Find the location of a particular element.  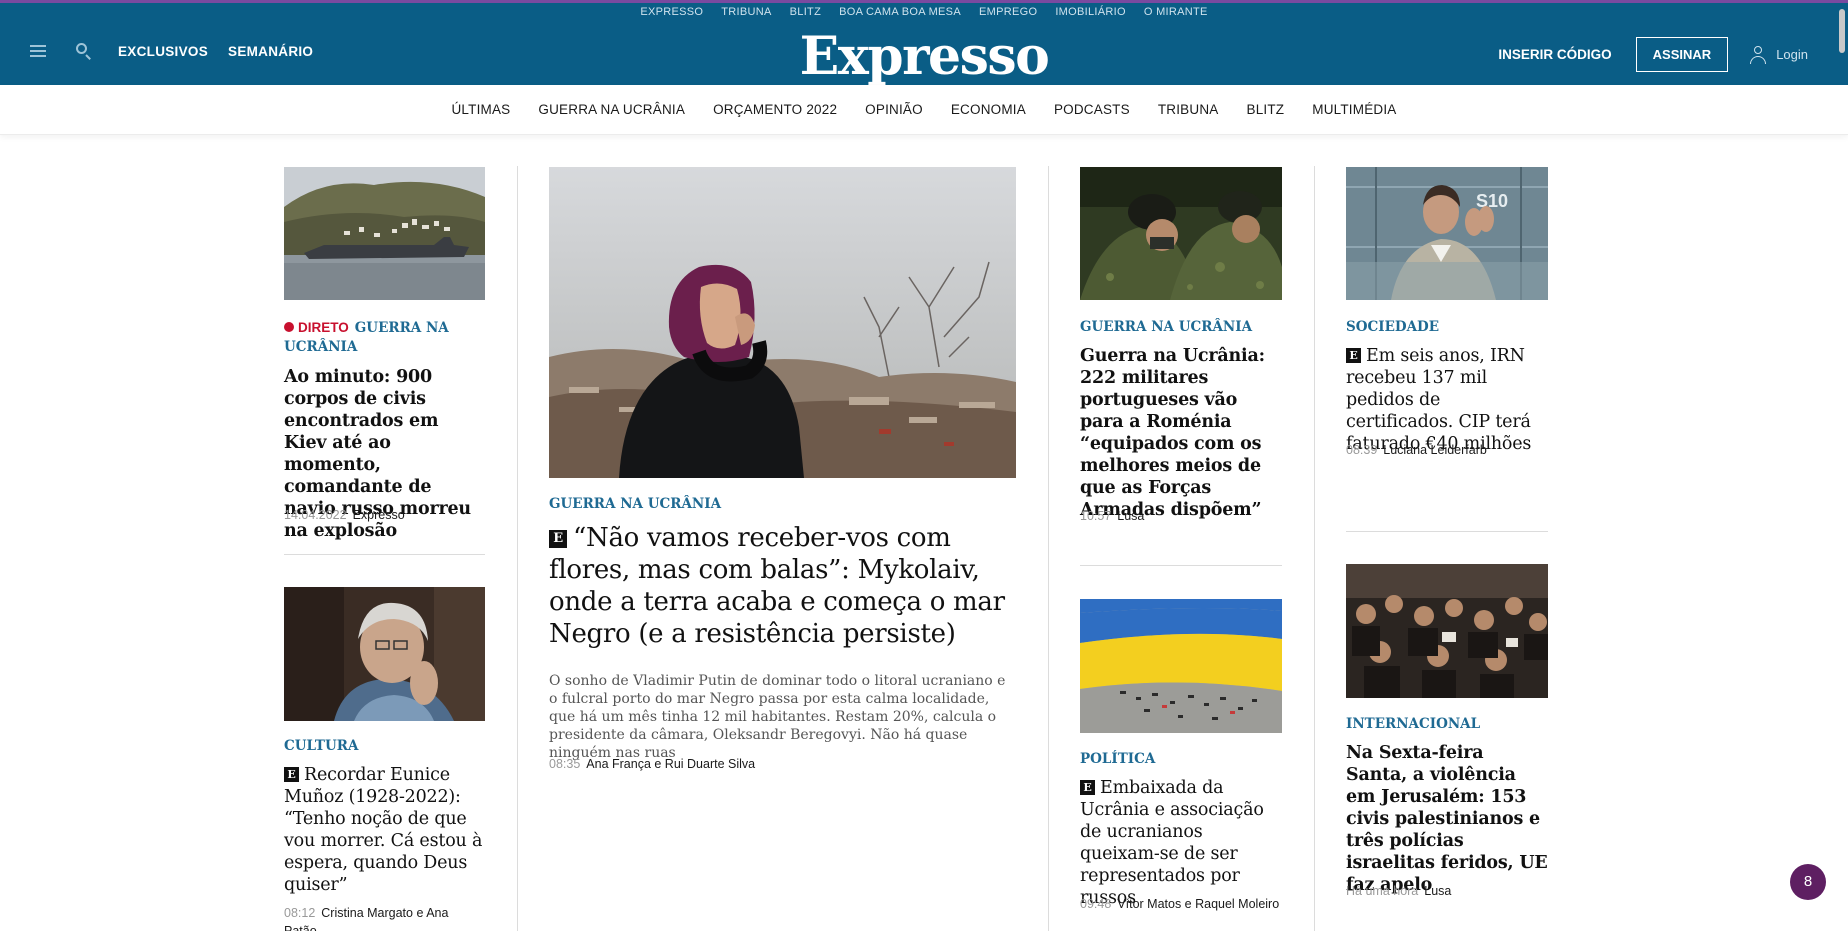

header-right-tools: INSERIR CÓDIGO ASSINAR Login is located at coordinates (1653, 54).